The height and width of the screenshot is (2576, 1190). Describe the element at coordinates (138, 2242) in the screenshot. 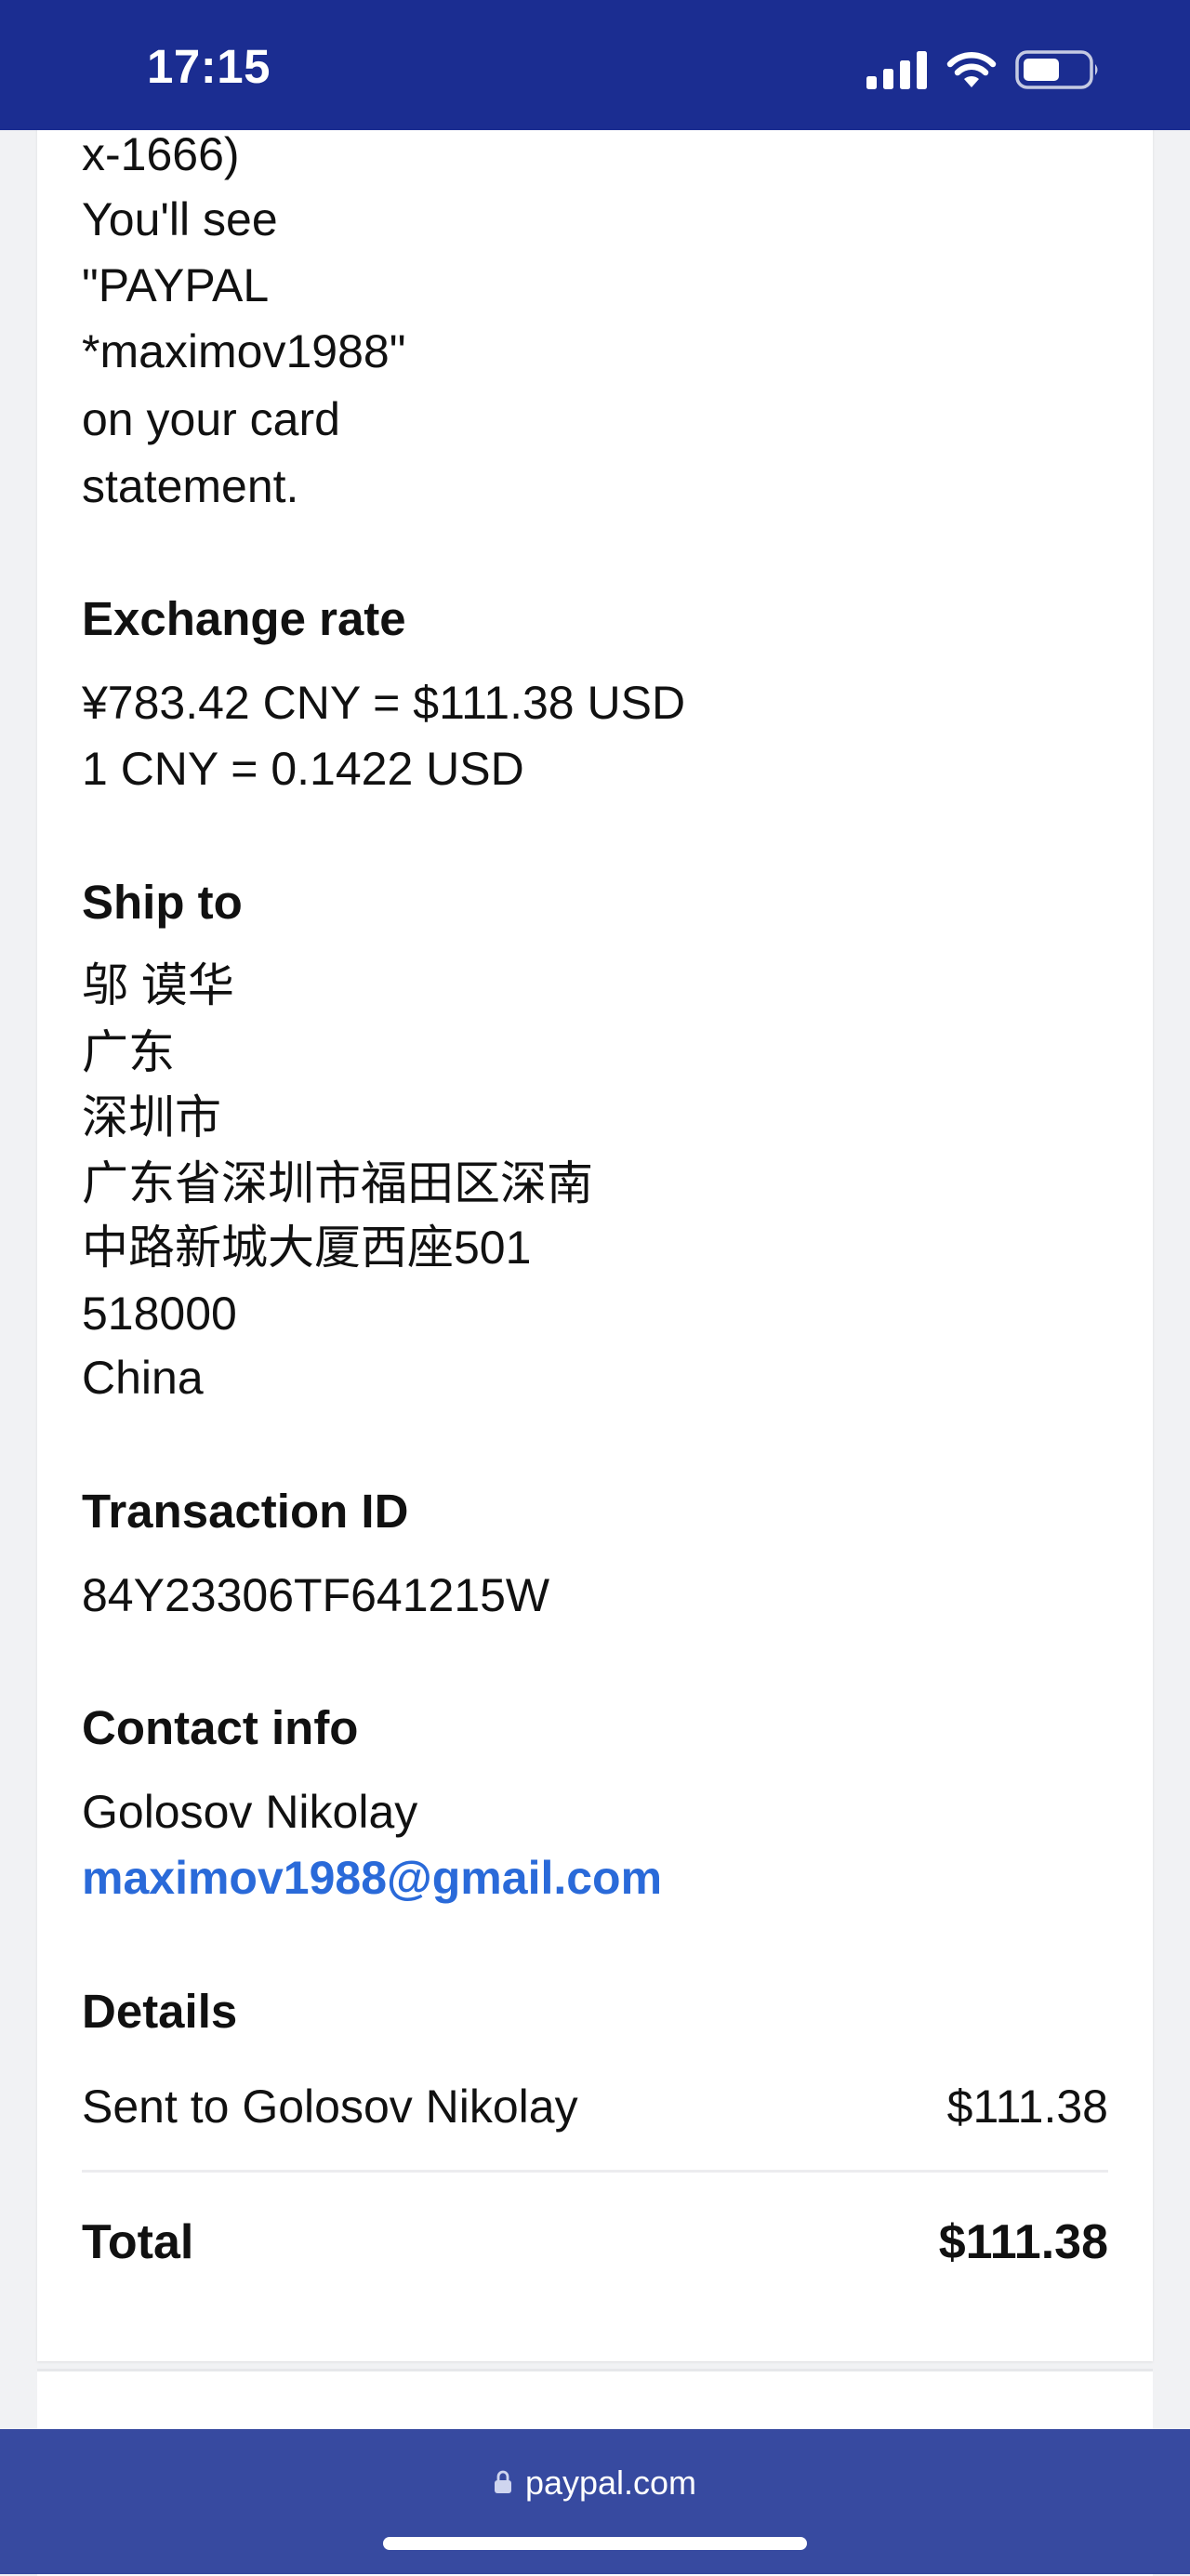

I see `total-label: Total` at that location.